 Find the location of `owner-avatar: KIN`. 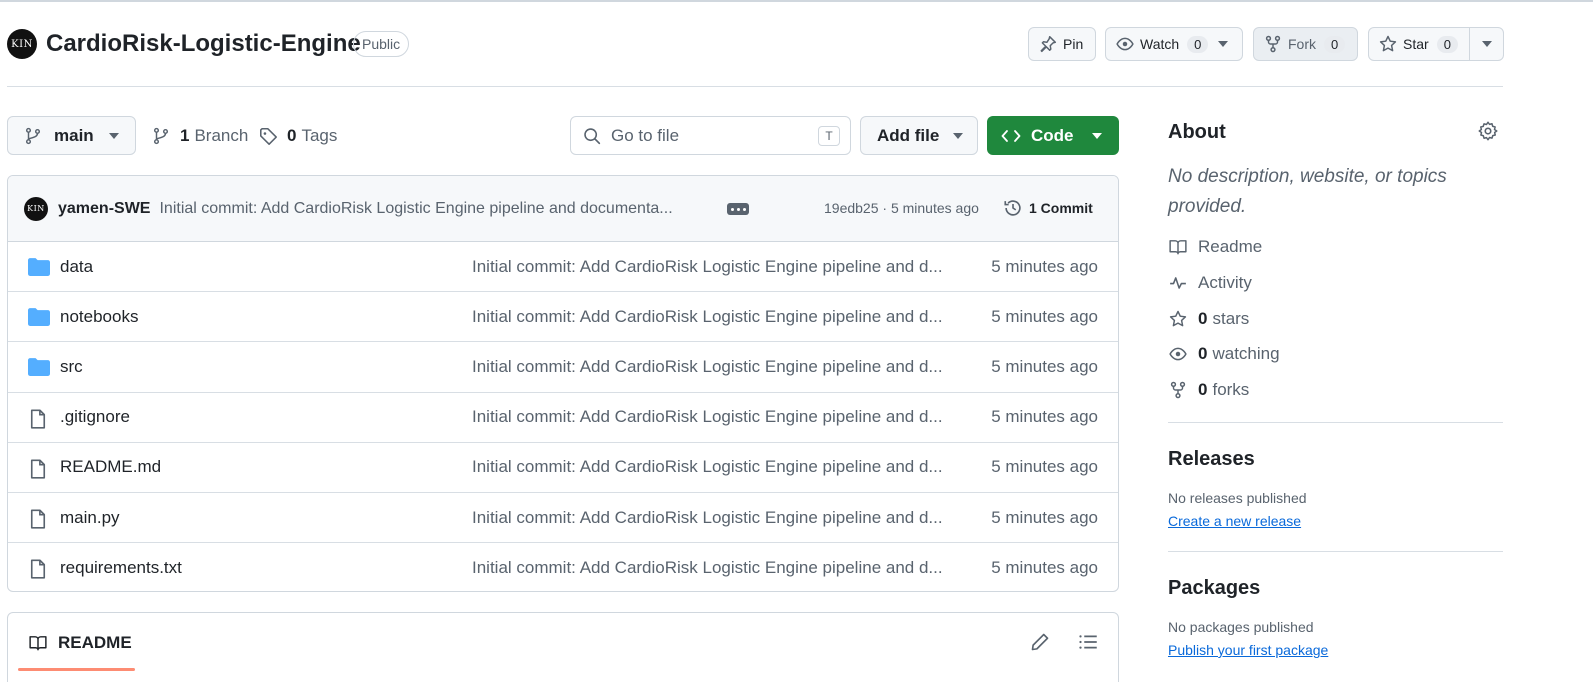

owner-avatar: KIN is located at coordinates (22, 44).